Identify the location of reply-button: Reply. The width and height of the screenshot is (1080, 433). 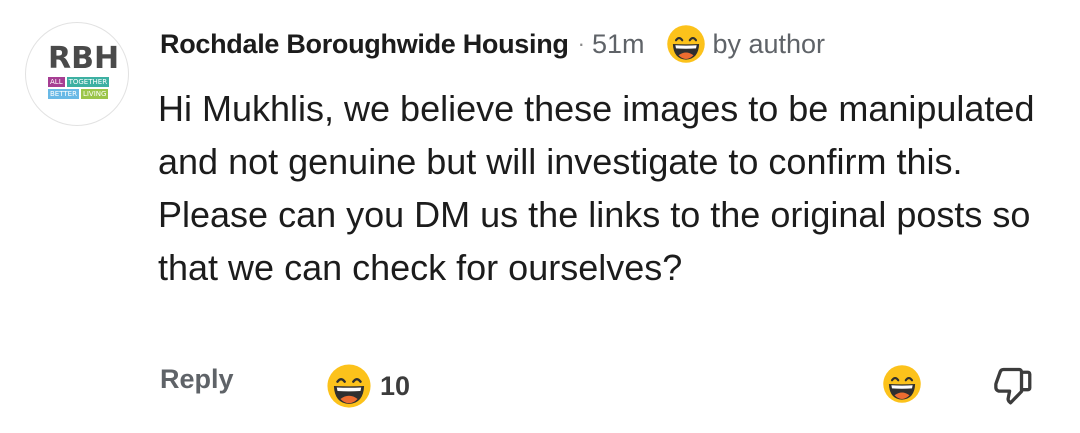
(197, 379).